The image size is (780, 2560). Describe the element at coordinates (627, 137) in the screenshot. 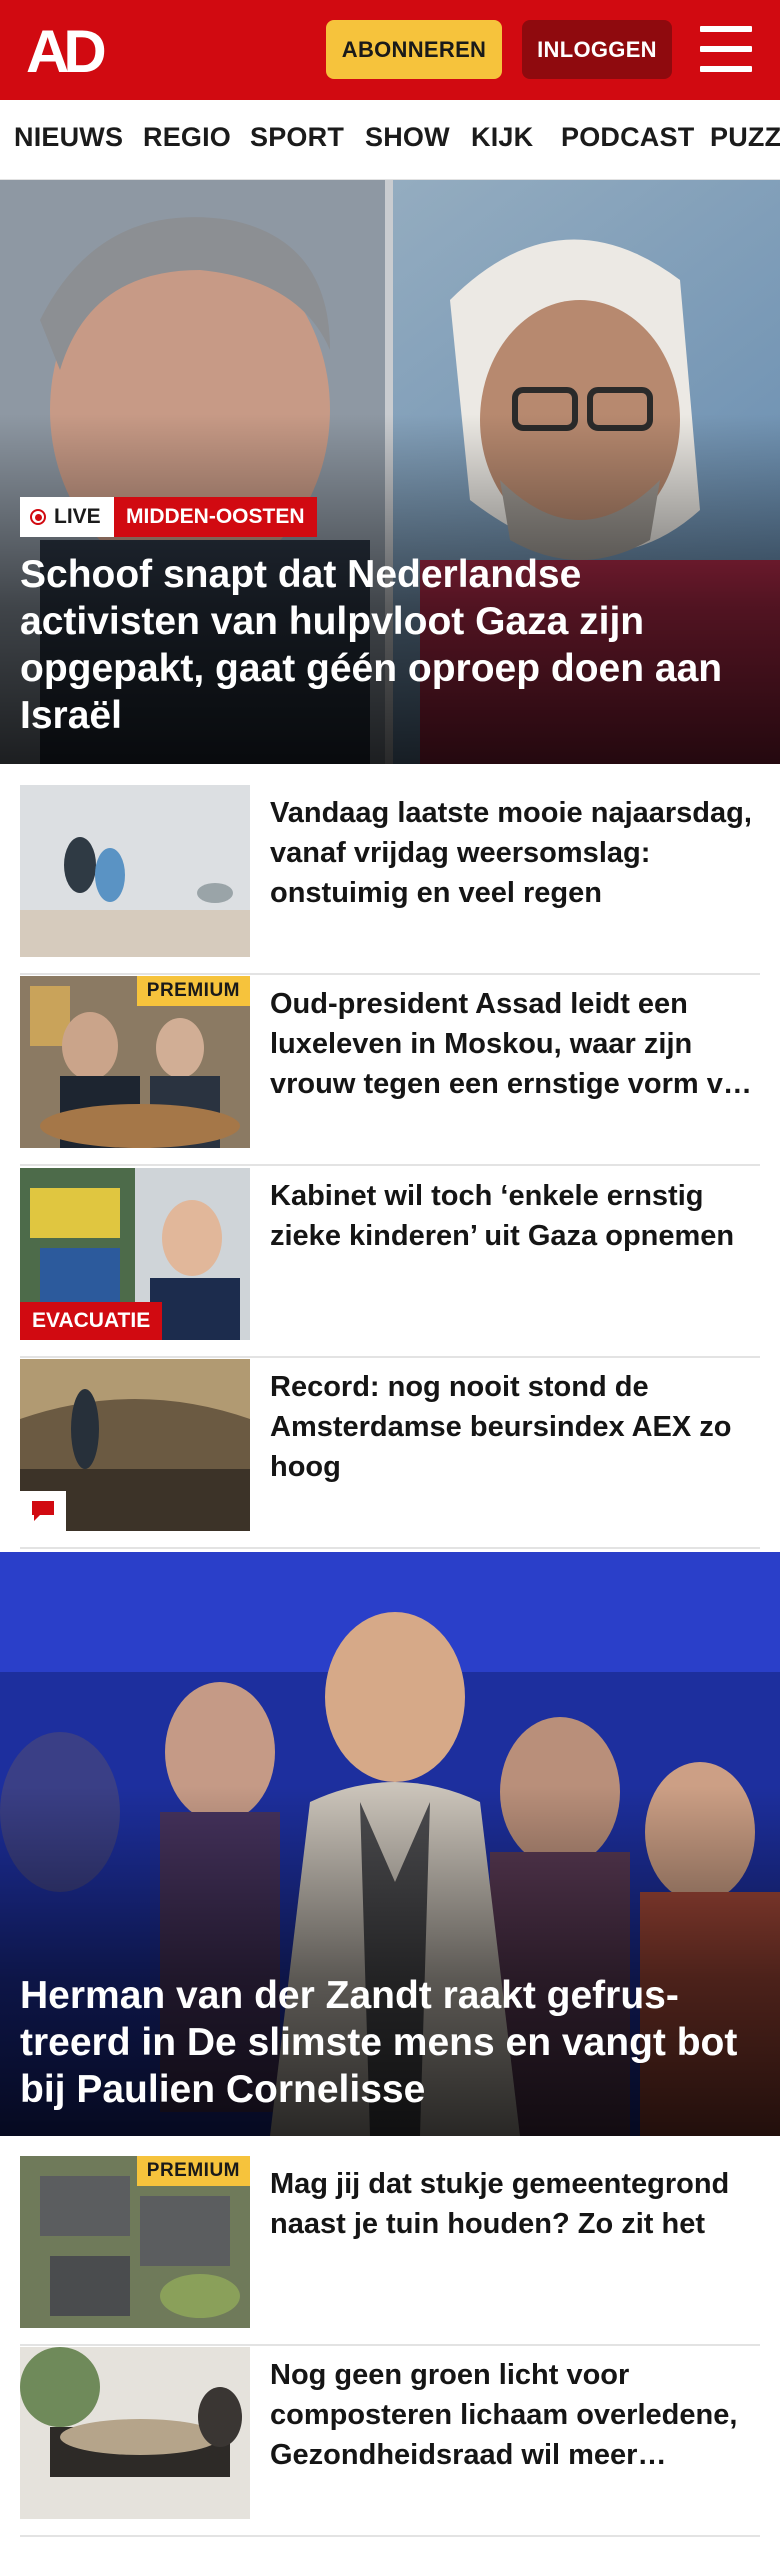

I see `nav-item-podcast: PODCAST` at that location.